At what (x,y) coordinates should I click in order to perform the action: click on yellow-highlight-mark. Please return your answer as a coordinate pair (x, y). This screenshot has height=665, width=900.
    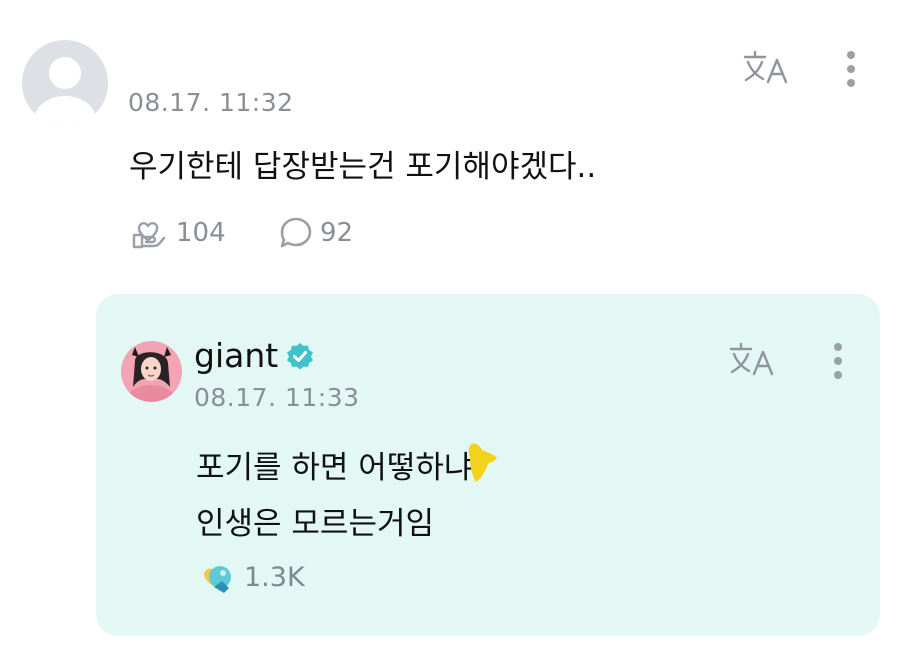
    Looking at the image, I should click on (482, 462).